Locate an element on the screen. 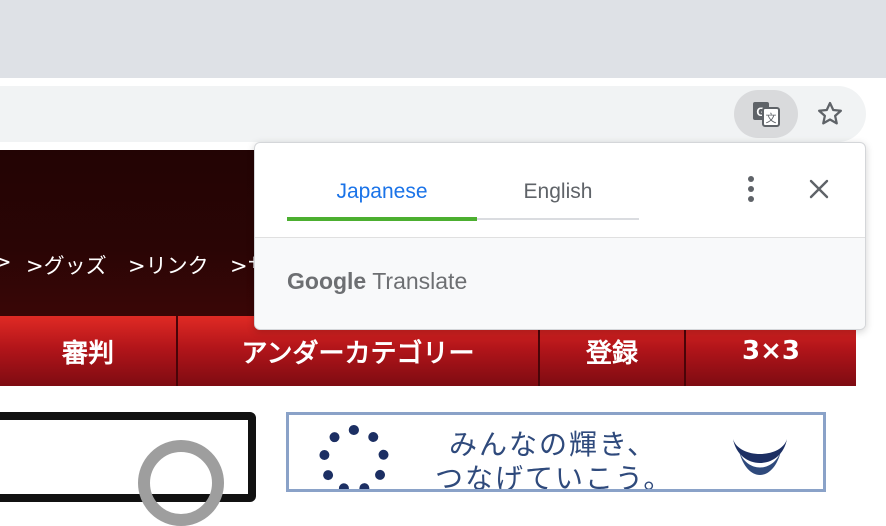 This screenshot has width=886, height=526. google-translate-icon: G 文 is located at coordinates (766, 114).